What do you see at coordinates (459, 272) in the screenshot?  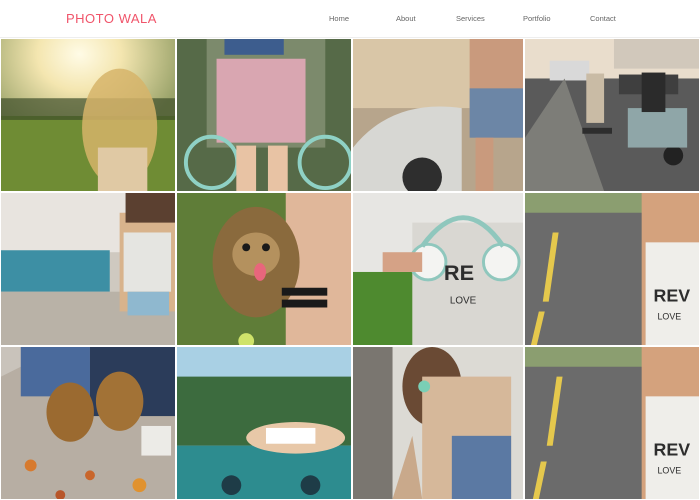 I see `shirt-text-re: RE` at bounding box center [459, 272].